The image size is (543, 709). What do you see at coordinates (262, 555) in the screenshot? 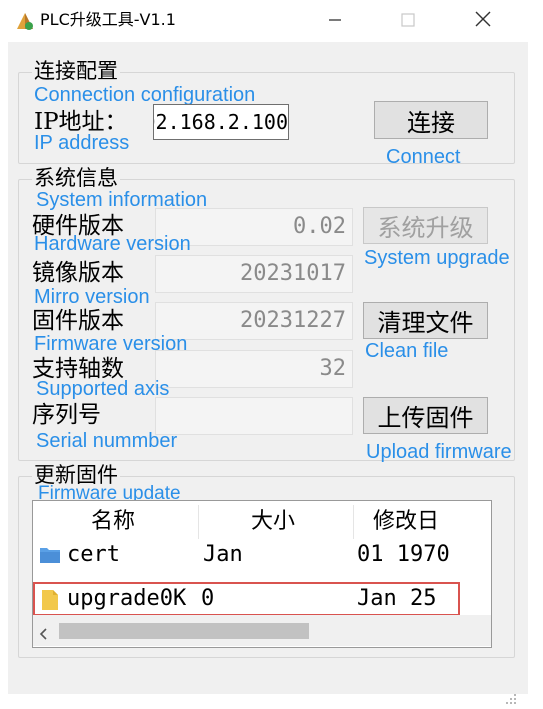
I see `file-row: cert Jan 01 1970` at bounding box center [262, 555].